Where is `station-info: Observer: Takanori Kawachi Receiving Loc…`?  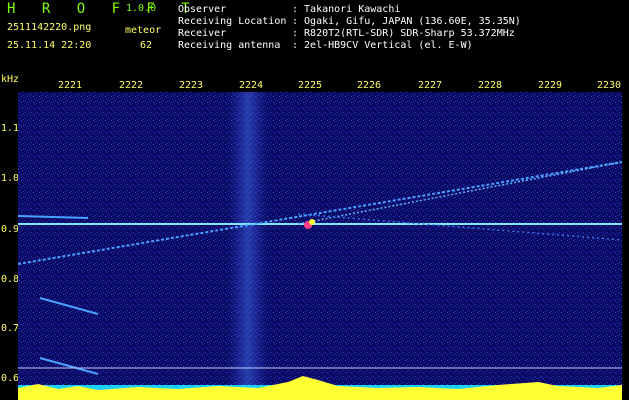 station-info: Observer: Takanori Kawachi Receiving Loc… is located at coordinates (349, 28).